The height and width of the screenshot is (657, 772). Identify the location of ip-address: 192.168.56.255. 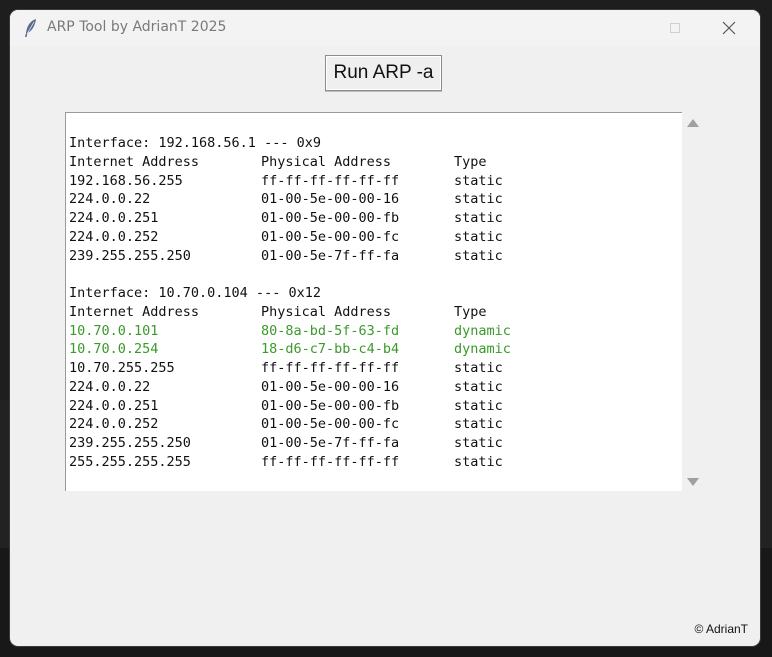
(126, 180).